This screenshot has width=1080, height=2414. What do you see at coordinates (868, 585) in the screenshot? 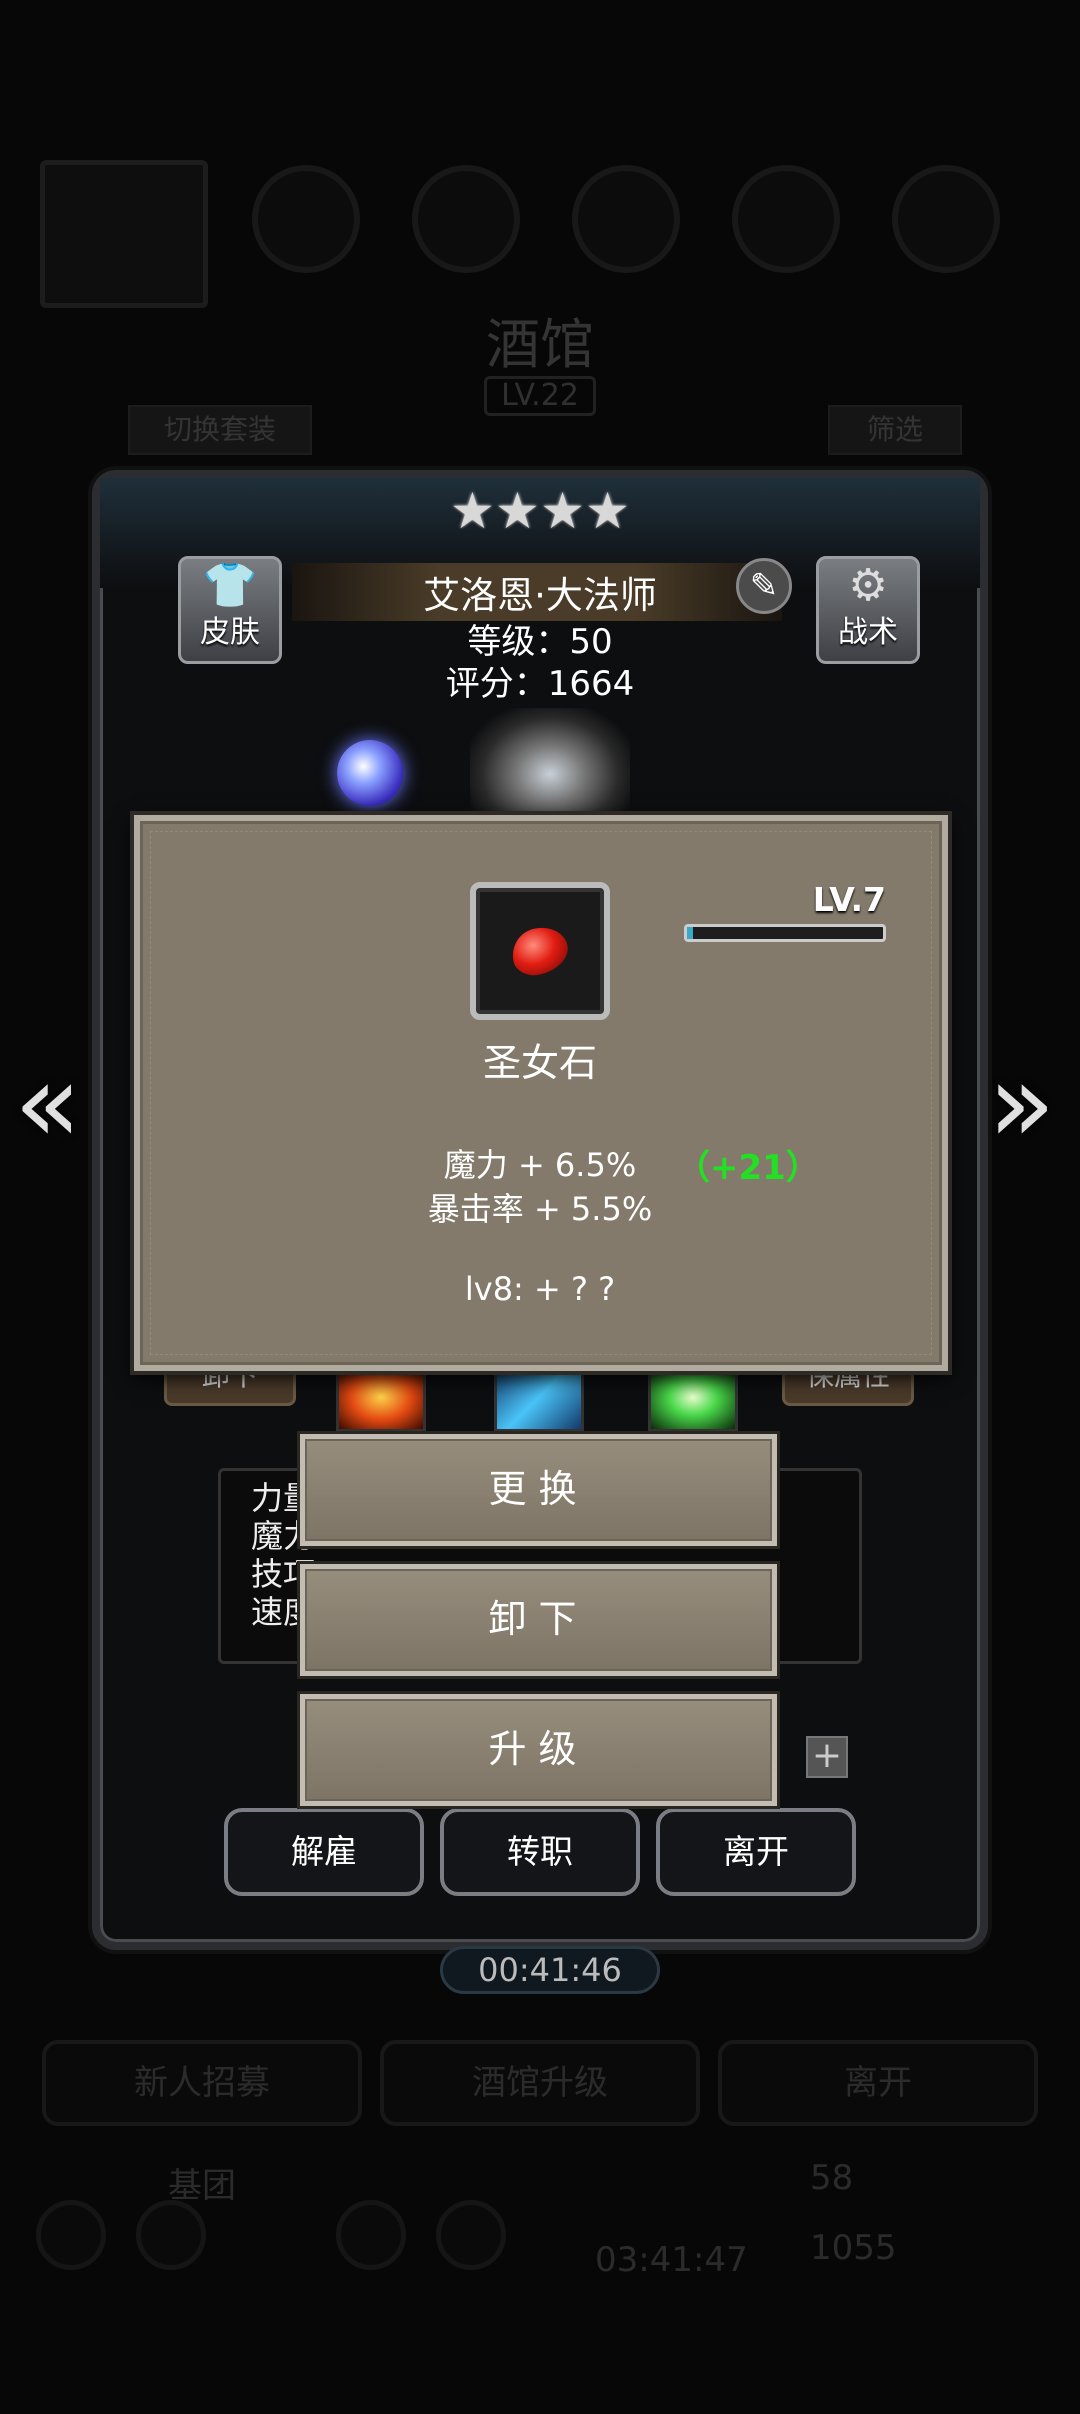
I see `gear-icon: ⚙` at bounding box center [868, 585].